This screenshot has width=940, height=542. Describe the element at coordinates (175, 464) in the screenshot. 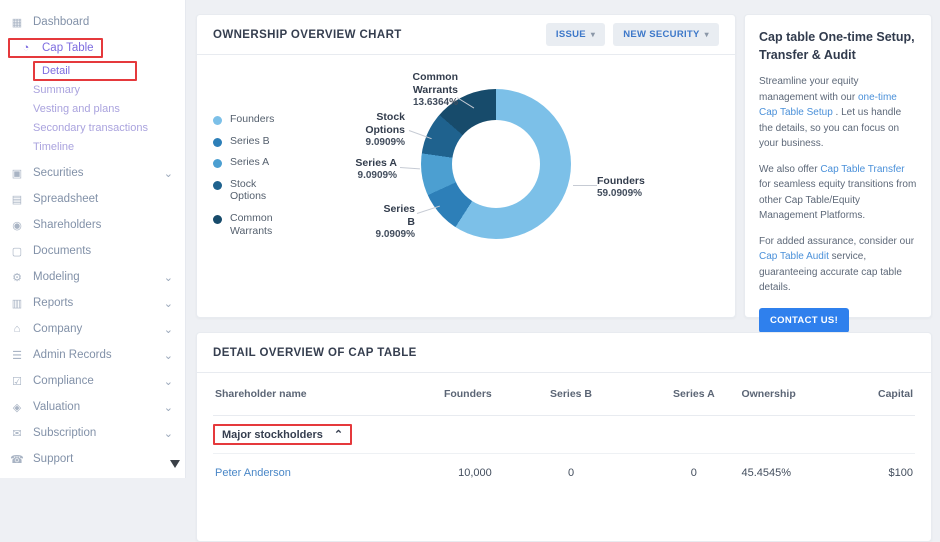

I see `sidebar-scrollbar-down-arrow` at that location.